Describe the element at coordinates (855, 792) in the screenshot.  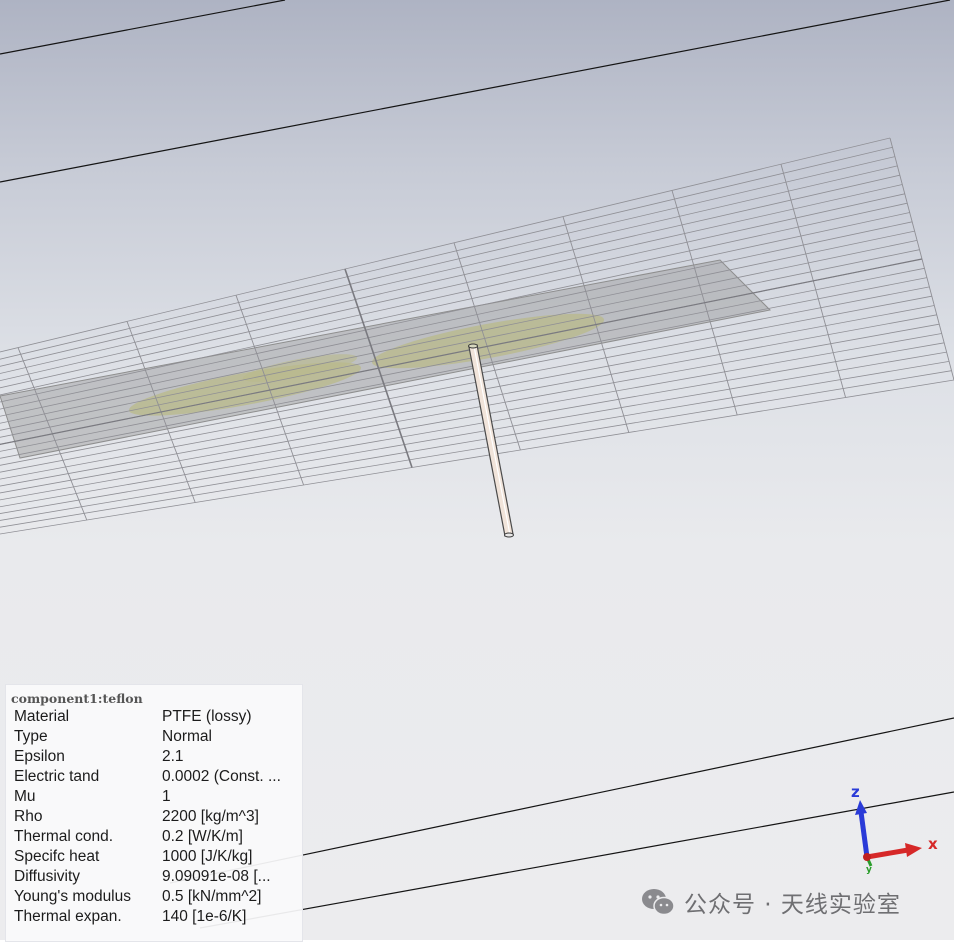
I see `z-axis-label: z` at that location.